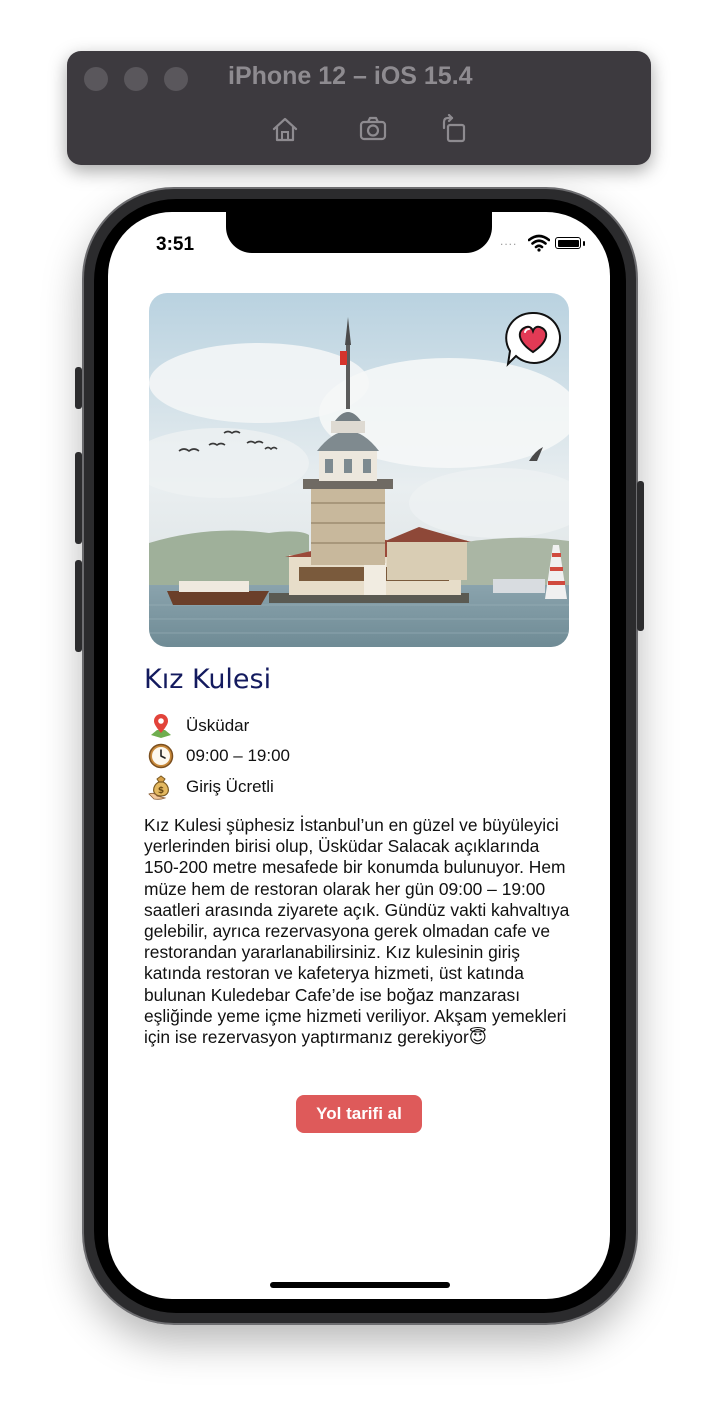  I want to click on power-button, so click(640, 556).